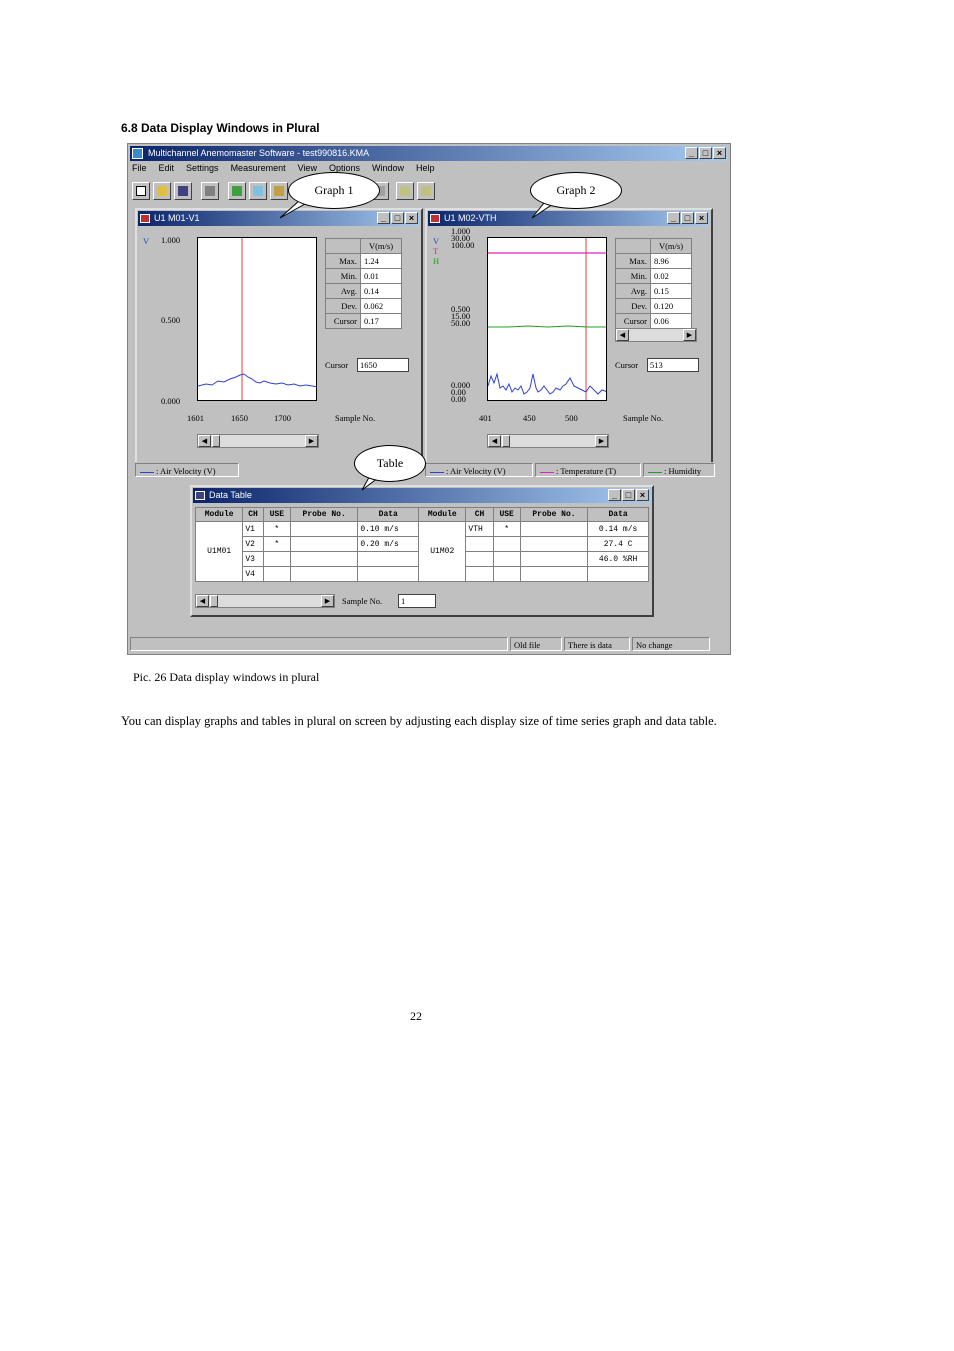 This screenshot has height=1351, width=954. What do you see at coordinates (226, 677) in the screenshot?
I see `figure-caption: Pic. 26 Data display windows in plural` at bounding box center [226, 677].